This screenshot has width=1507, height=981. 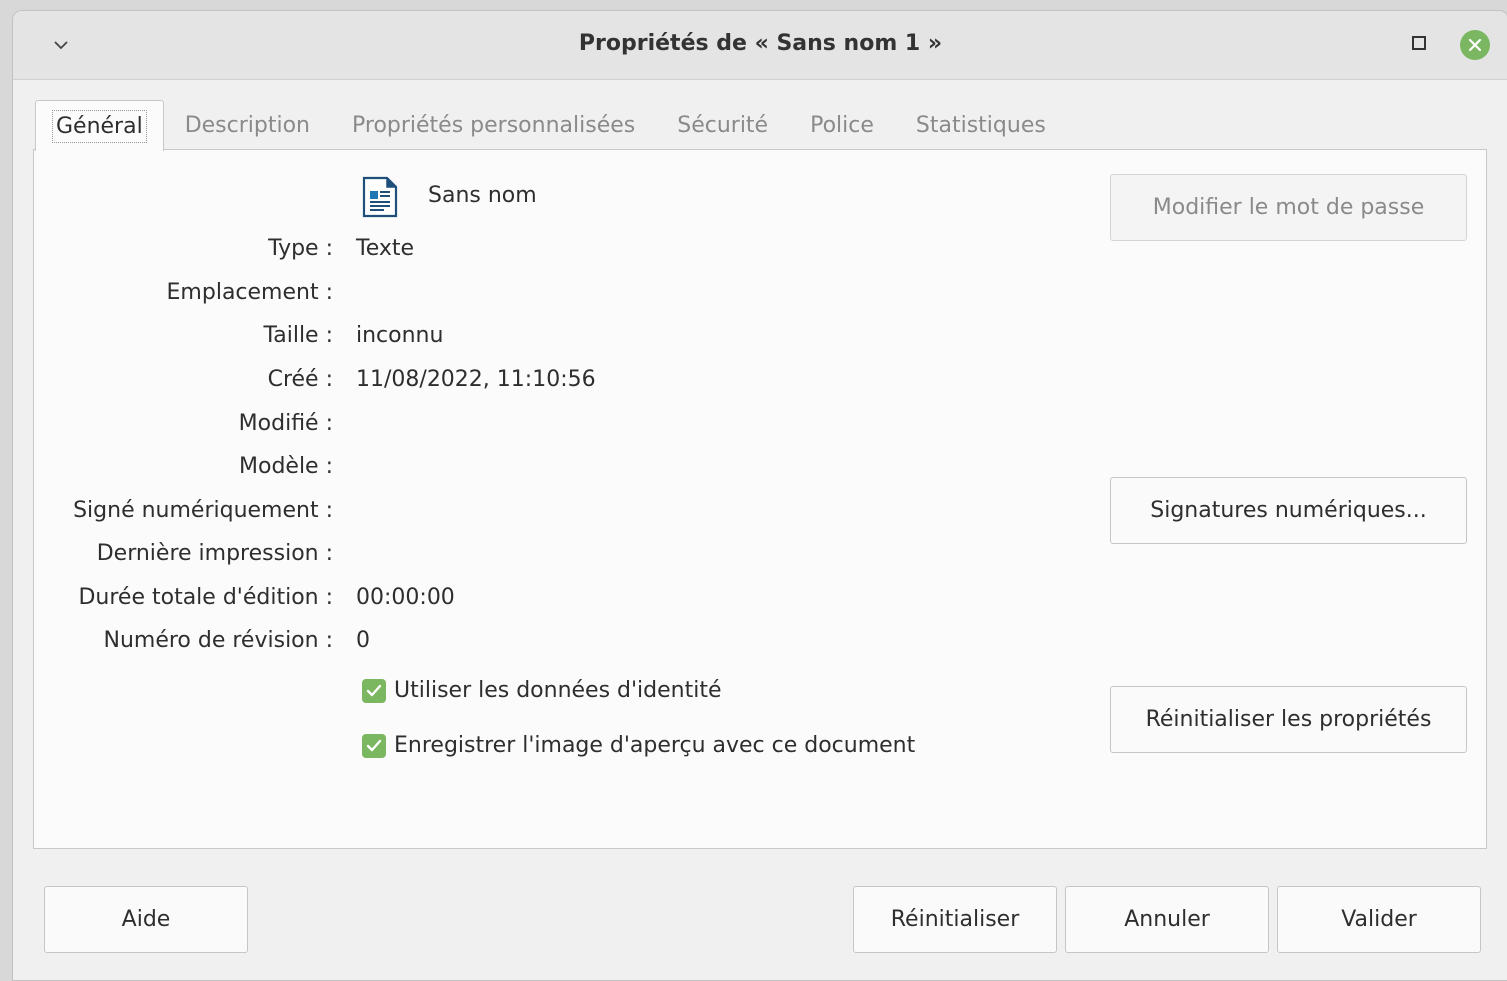 I want to click on field-label-type: Type :, so click(x=300, y=248).